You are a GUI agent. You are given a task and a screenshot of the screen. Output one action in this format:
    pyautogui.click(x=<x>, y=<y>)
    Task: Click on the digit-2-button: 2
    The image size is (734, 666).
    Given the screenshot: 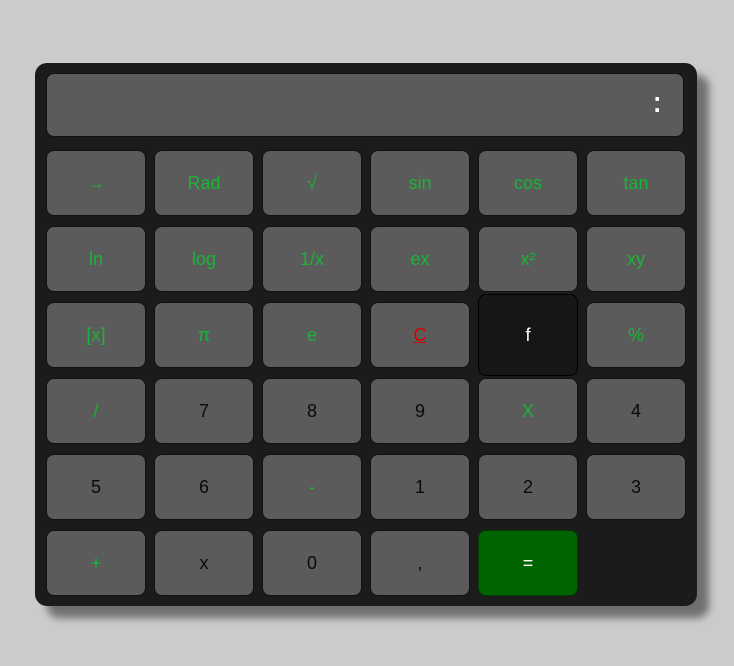 What is the action you would take?
    pyautogui.click(x=528, y=487)
    